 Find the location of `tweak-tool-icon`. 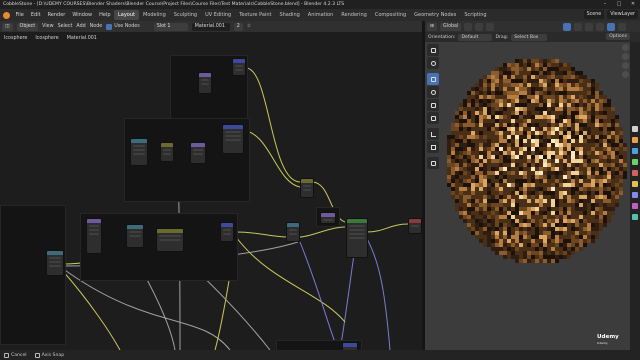

tweak-tool-icon is located at coordinates (433, 50).